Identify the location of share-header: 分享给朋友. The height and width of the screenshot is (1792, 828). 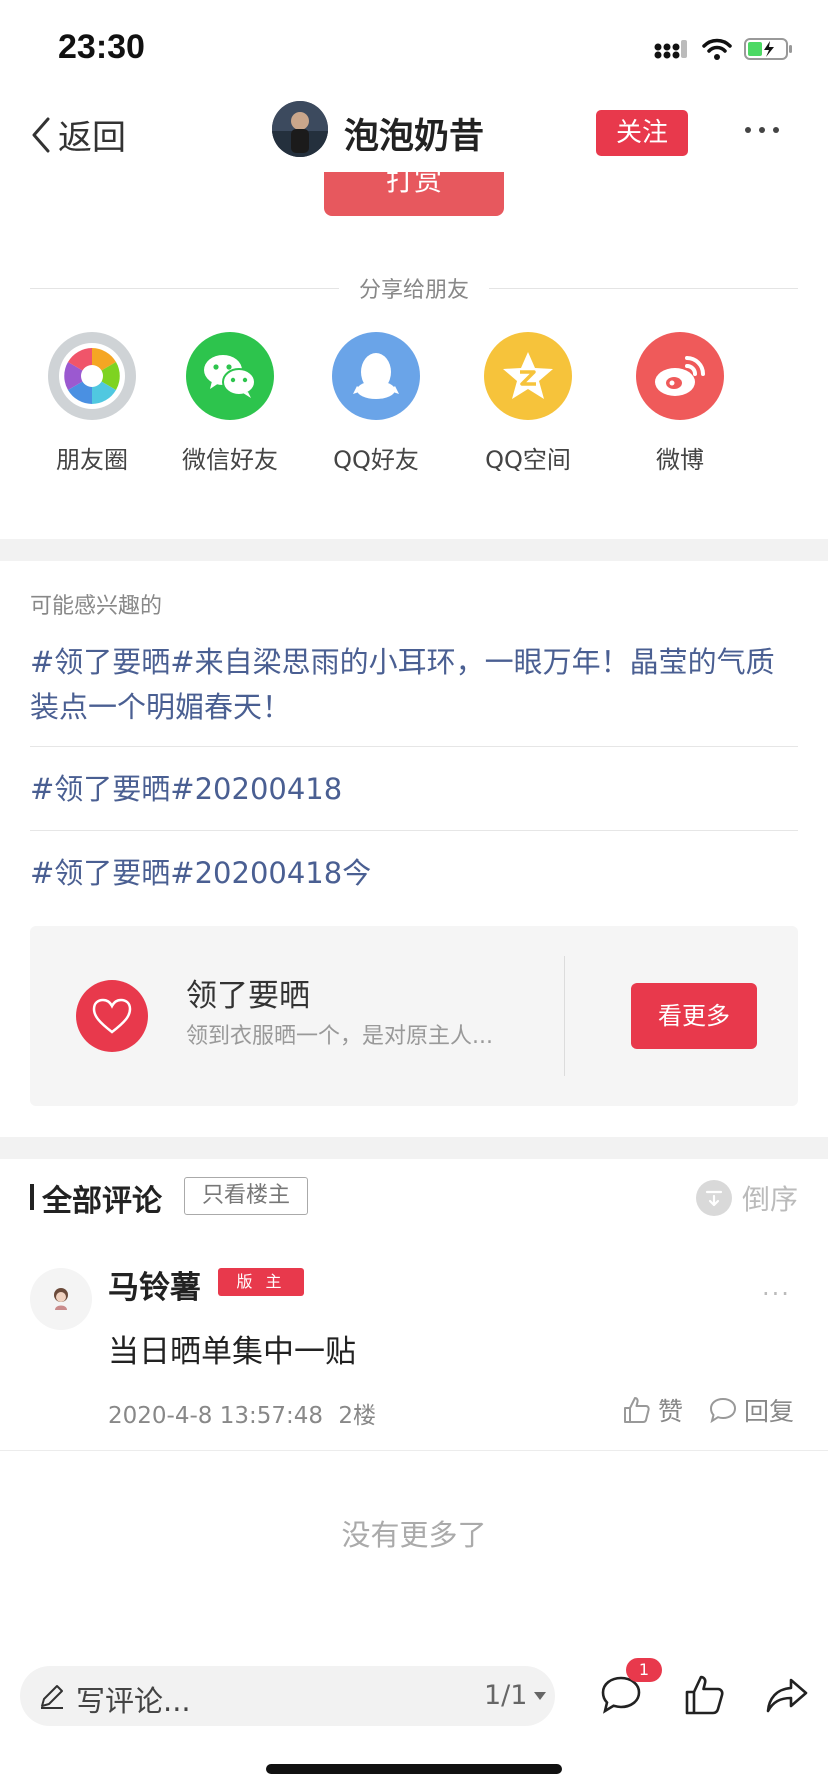
(414, 288).